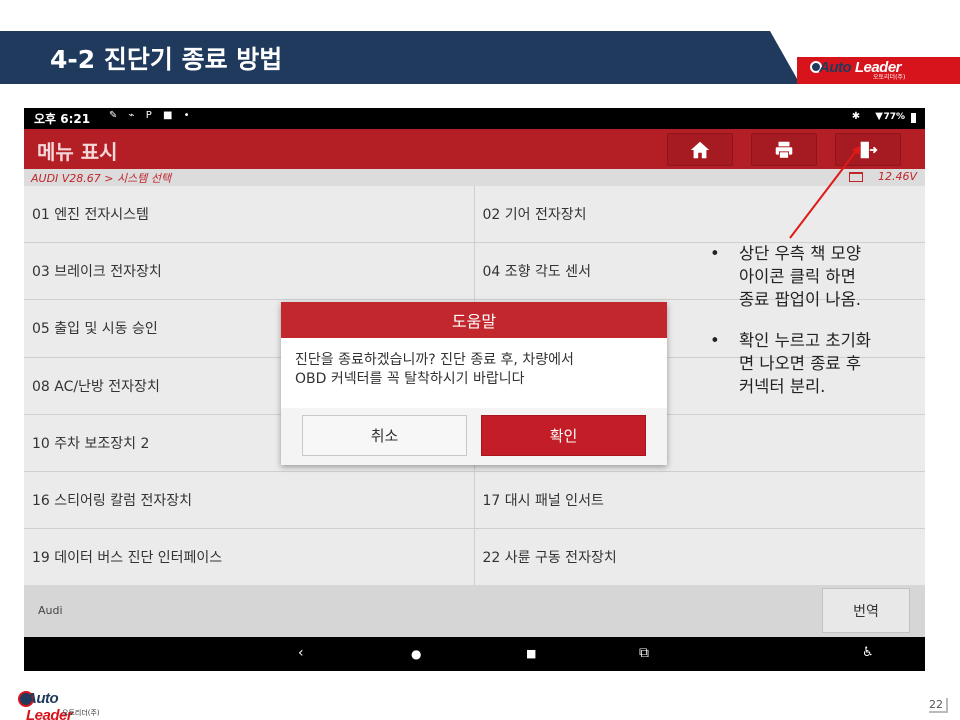 This screenshot has height=720, width=960. I want to click on voltage-readout: 12.46V, so click(897, 176).